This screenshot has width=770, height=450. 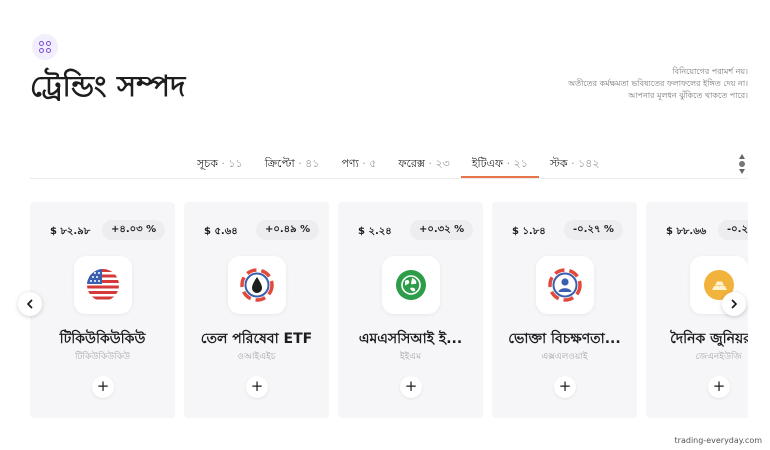 I want to click on tab-count: ২৩, so click(x=442, y=163).